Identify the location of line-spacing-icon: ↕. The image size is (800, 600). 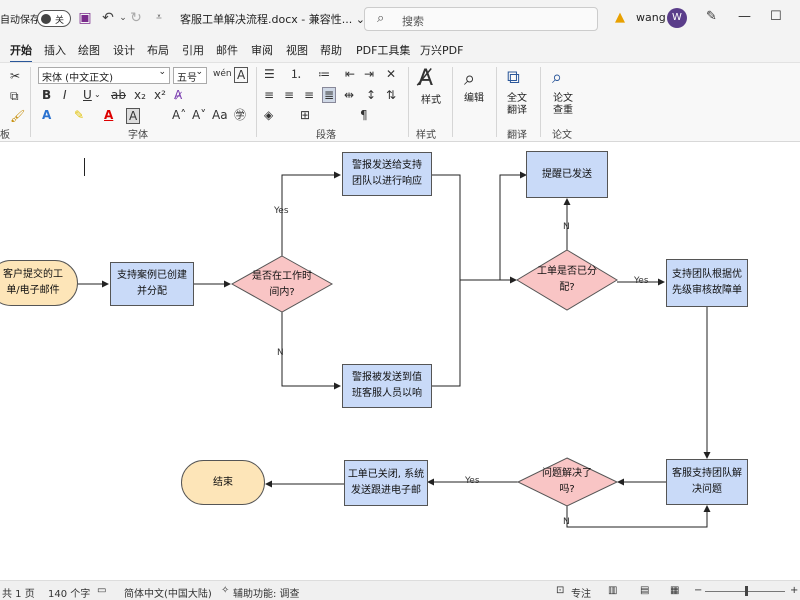
(371, 95).